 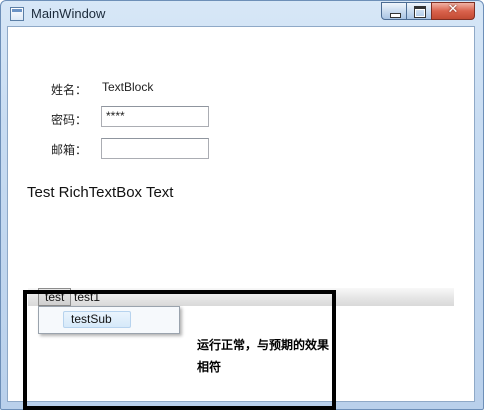 I want to click on title-bar: MainWindow ✕, so click(x=242, y=14).